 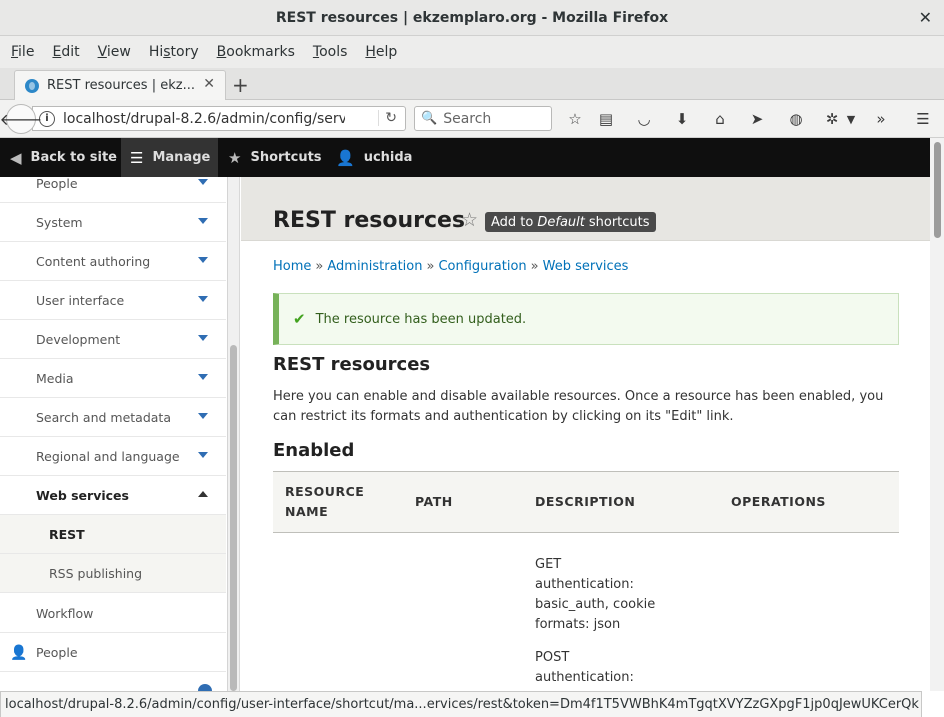 I want to click on user-label: uchida, so click(x=388, y=157).